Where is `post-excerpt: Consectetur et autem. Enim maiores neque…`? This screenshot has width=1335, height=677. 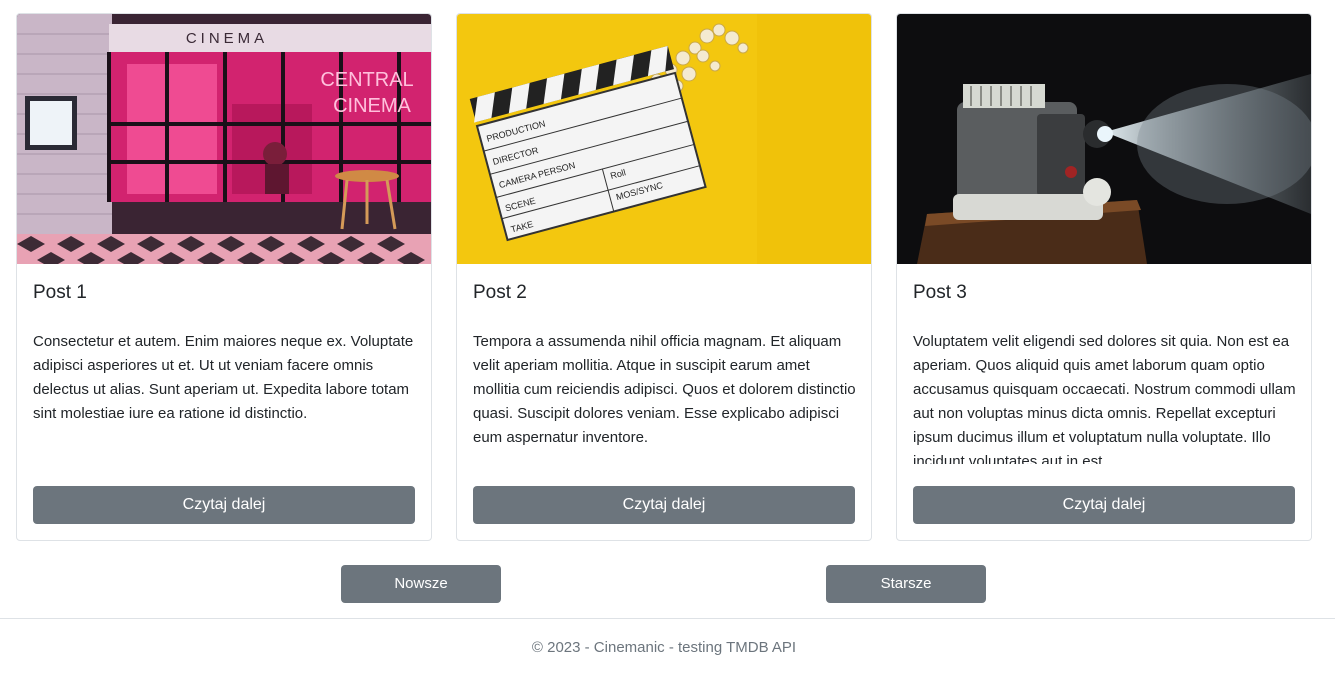
post-excerpt: Consectetur et autem. Enim maiores neque… is located at coordinates (223, 377).